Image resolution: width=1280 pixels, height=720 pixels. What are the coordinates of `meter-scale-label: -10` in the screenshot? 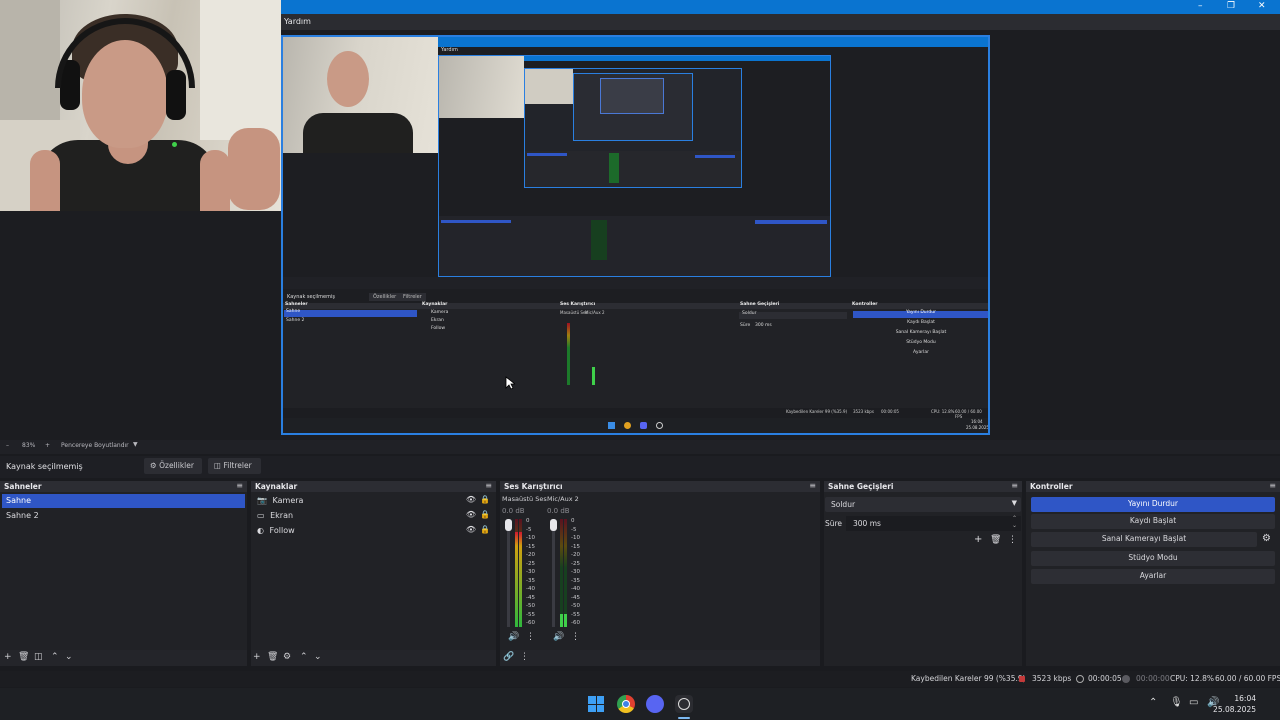 It's located at (530, 538).